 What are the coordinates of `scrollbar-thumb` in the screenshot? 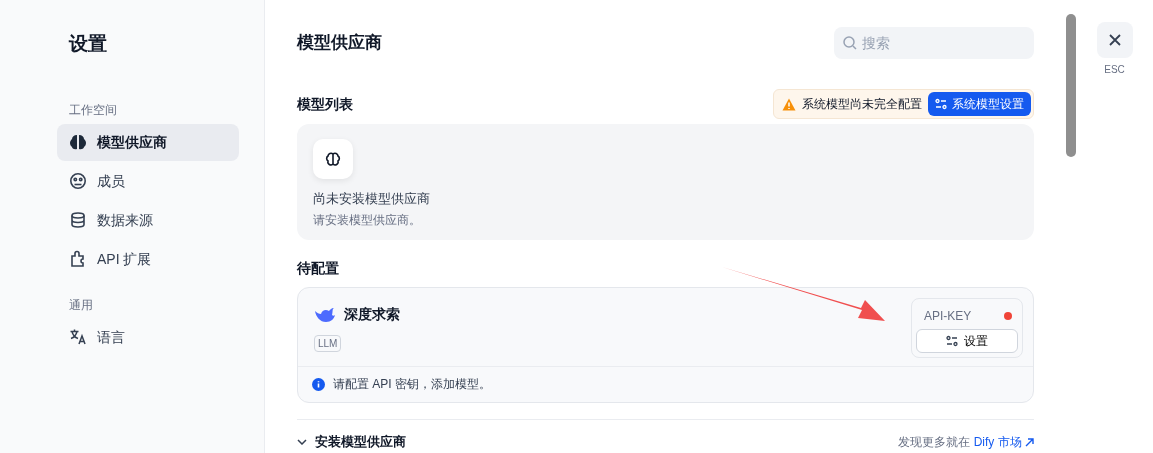 It's located at (1071, 85).